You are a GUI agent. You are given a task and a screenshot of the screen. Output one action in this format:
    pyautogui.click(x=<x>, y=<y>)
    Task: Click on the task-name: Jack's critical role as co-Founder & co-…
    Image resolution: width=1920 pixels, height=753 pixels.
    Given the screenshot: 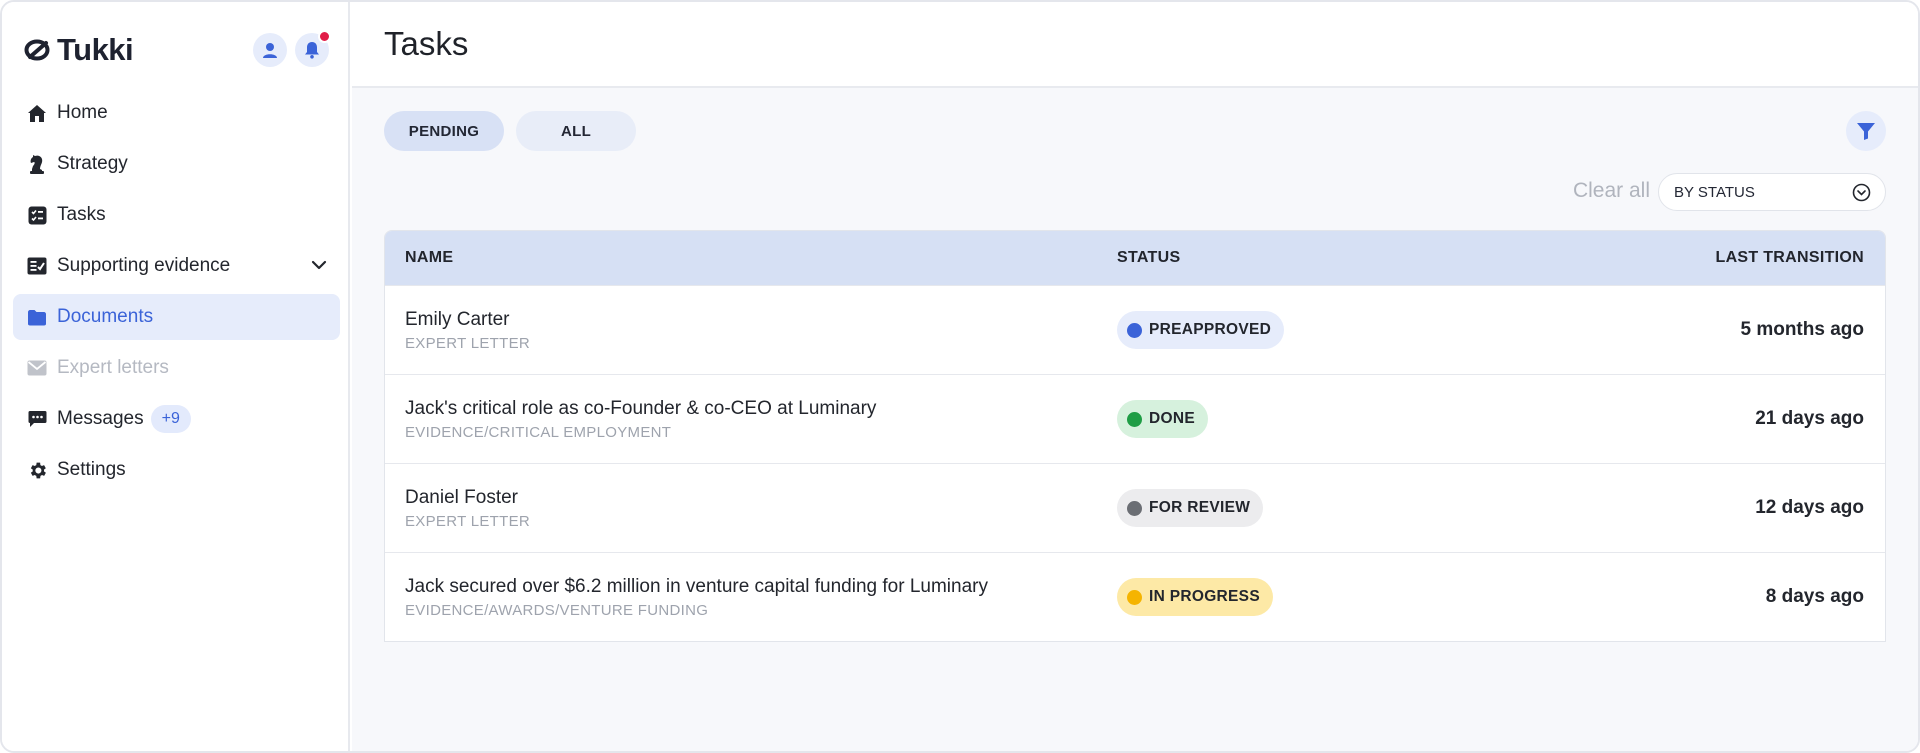 What is the action you would take?
    pyautogui.click(x=641, y=408)
    